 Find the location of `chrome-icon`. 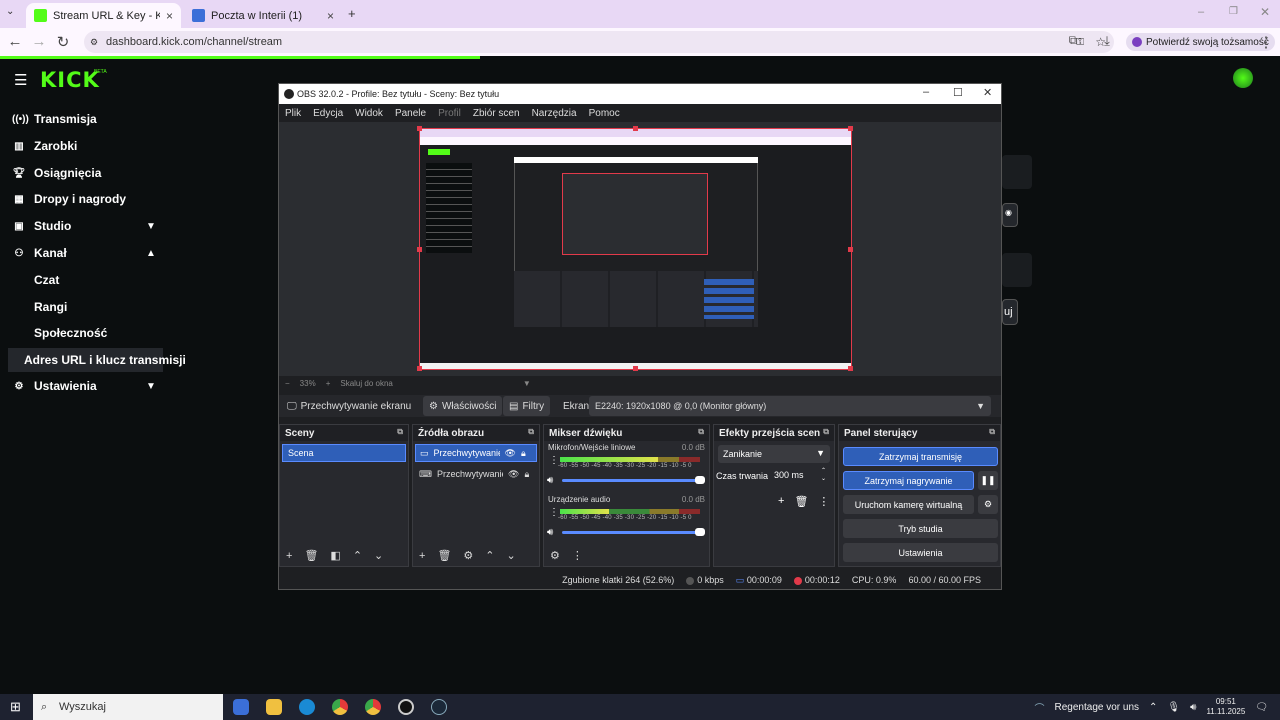

chrome-icon is located at coordinates (340, 707).